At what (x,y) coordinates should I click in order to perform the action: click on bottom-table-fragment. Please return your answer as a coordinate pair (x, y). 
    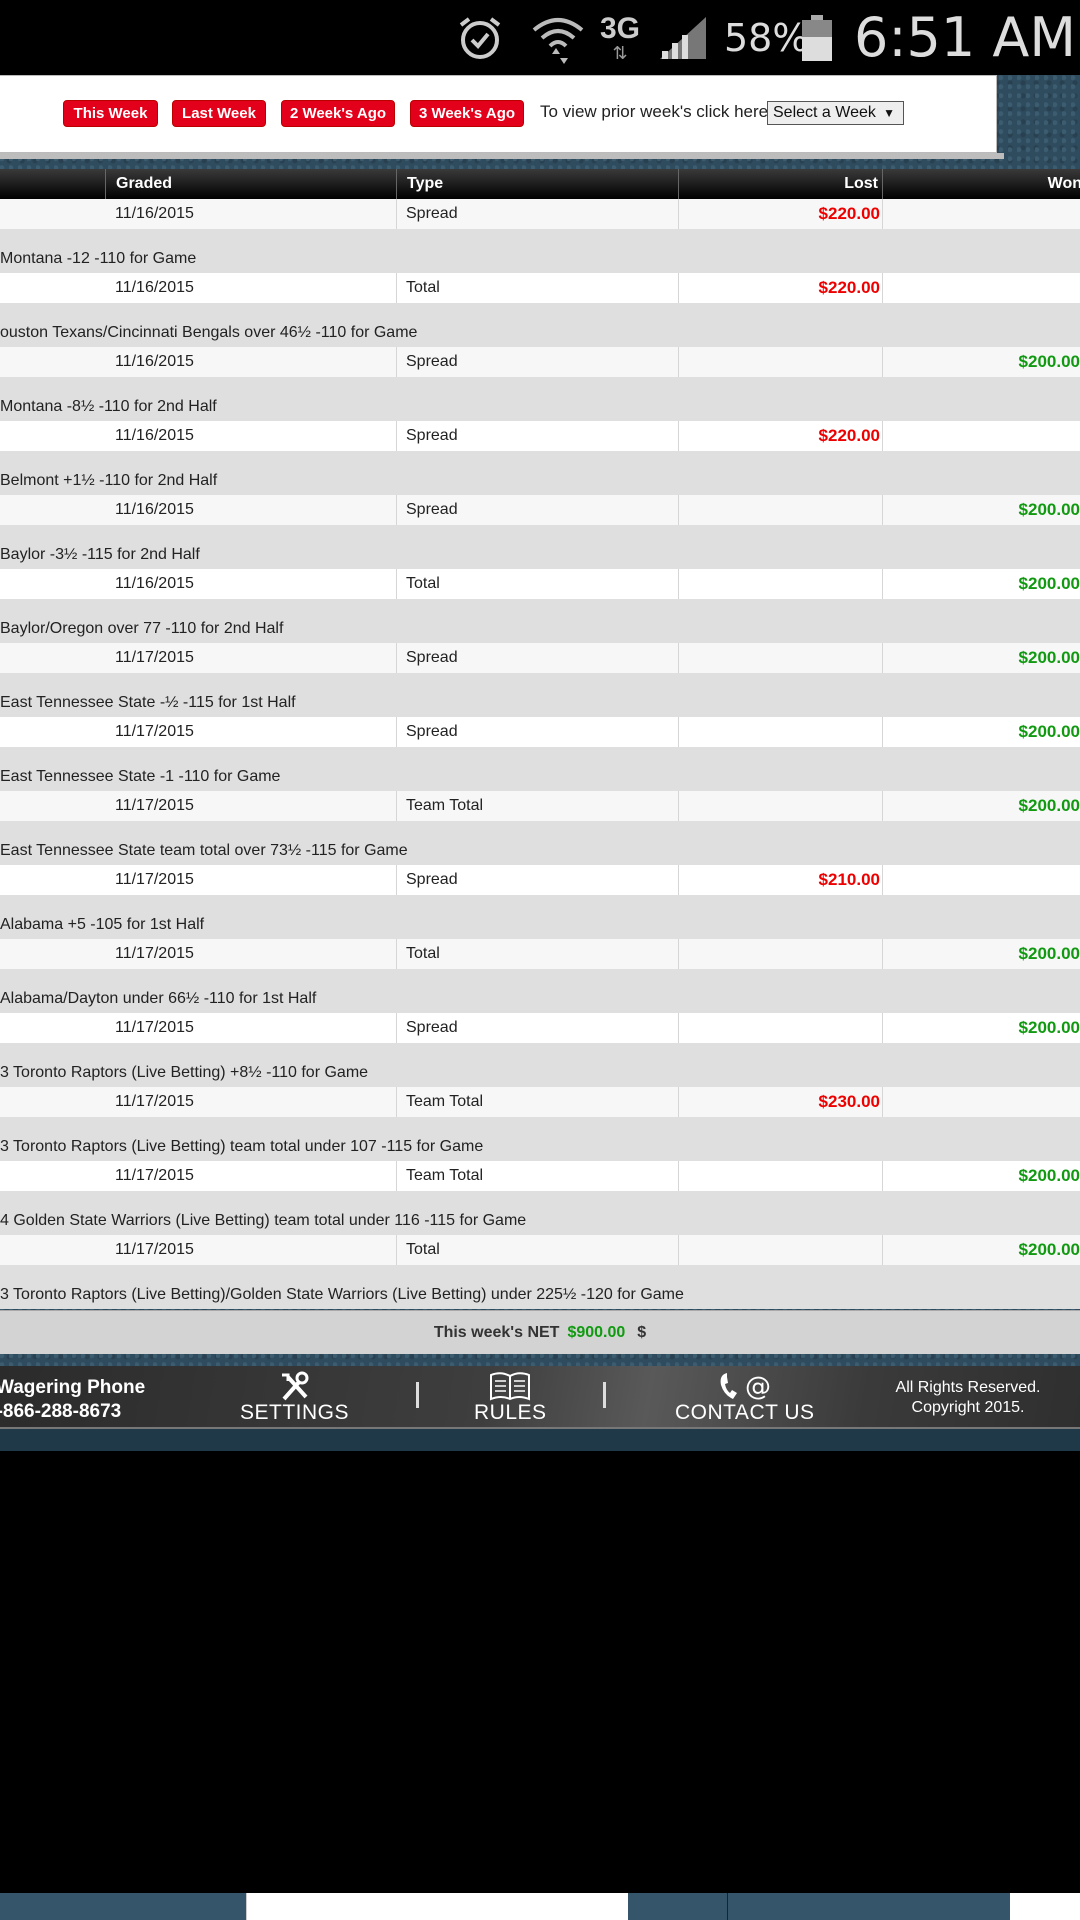
    Looking at the image, I should click on (437, 1906).